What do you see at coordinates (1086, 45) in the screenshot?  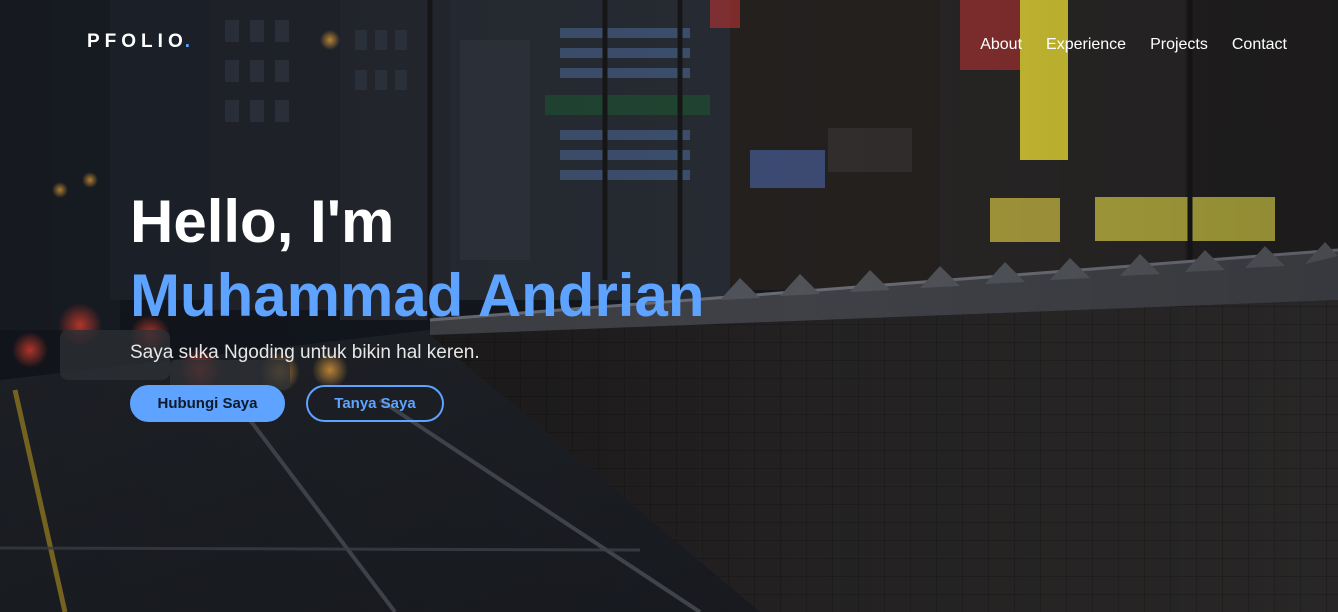 I see `nav-link-experience: Experience` at bounding box center [1086, 45].